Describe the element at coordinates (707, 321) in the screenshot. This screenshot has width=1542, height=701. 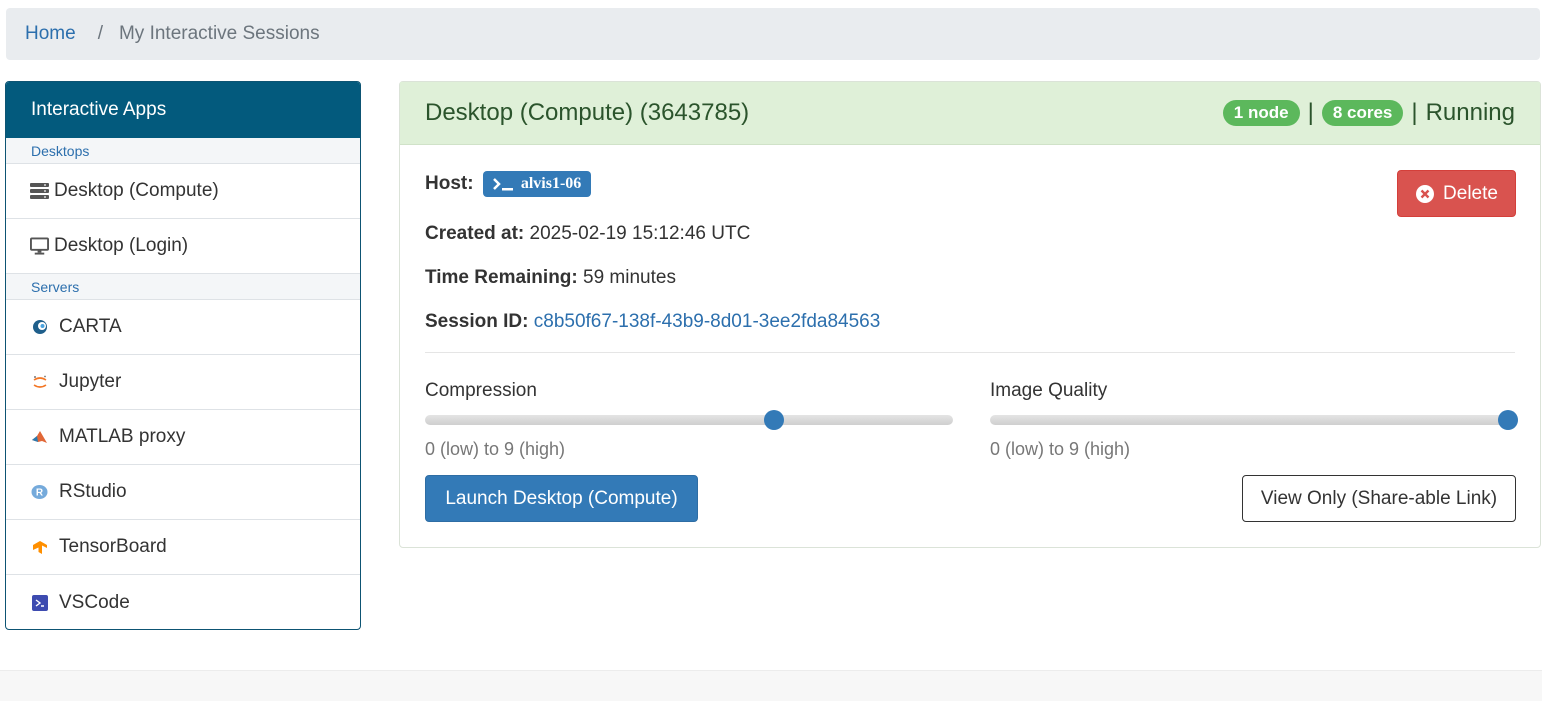
I see `session-id-link: c8b50f67-138f-43b9-8d01-3ee2fda84563` at that location.